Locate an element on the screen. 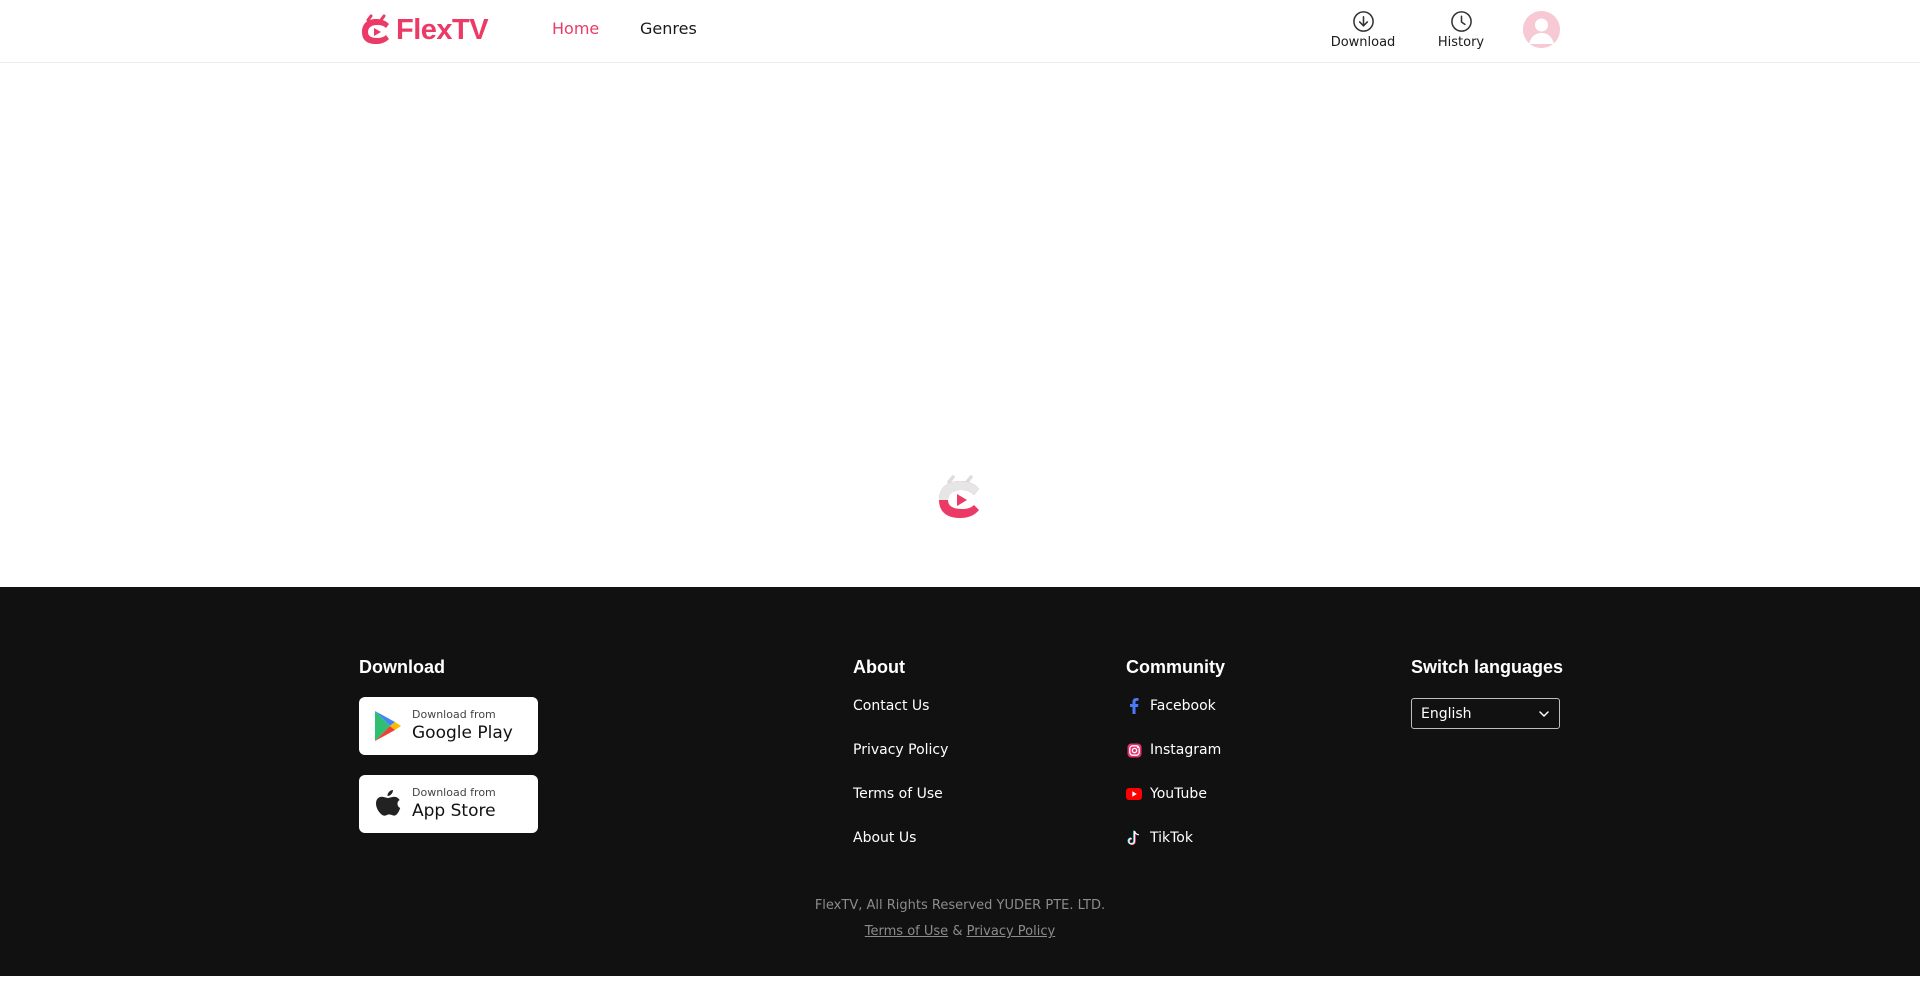 This screenshot has width=1920, height=993. loading-indicator is located at coordinates (960, 498).